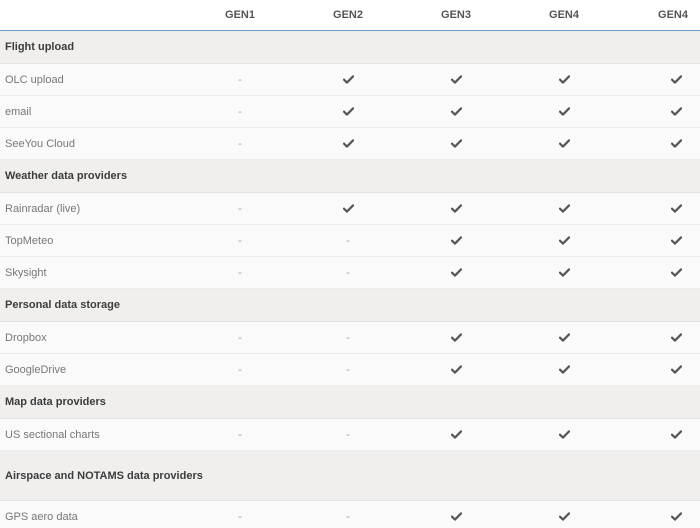  What do you see at coordinates (93, 240) in the screenshot?
I see `feature-label: TopMeteo` at bounding box center [93, 240].